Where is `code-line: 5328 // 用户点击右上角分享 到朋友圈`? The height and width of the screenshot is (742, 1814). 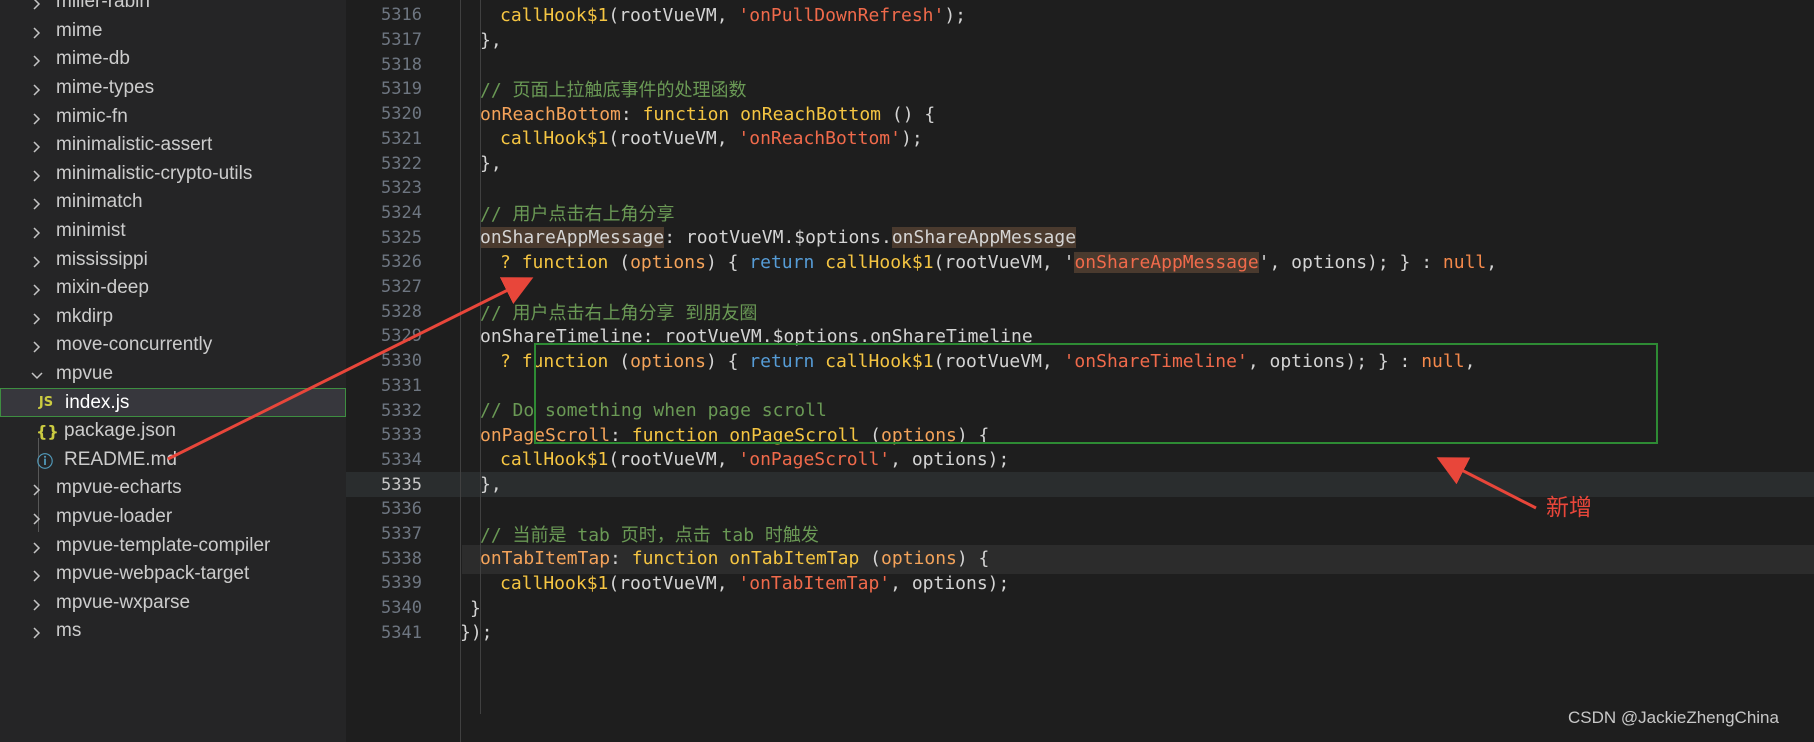 code-line: 5328 // 用户点击右上角分享 到朋友圈 is located at coordinates (1080, 311).